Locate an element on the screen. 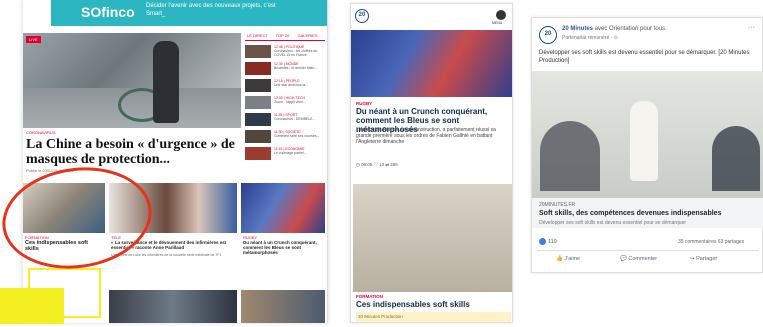 This screenshot has width=763, height=327. yellow-highlight is located at coordinates (32, 306).